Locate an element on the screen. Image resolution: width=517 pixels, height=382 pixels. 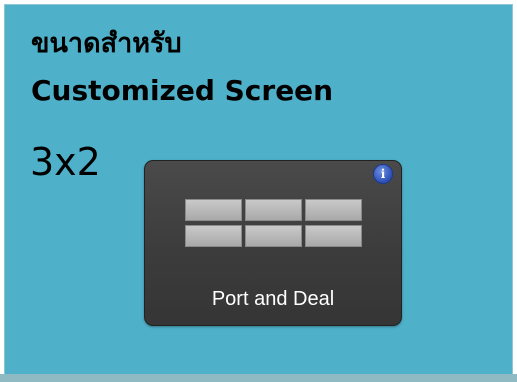
screen-size-label: 3x2 is located at coordinates (65, 162).